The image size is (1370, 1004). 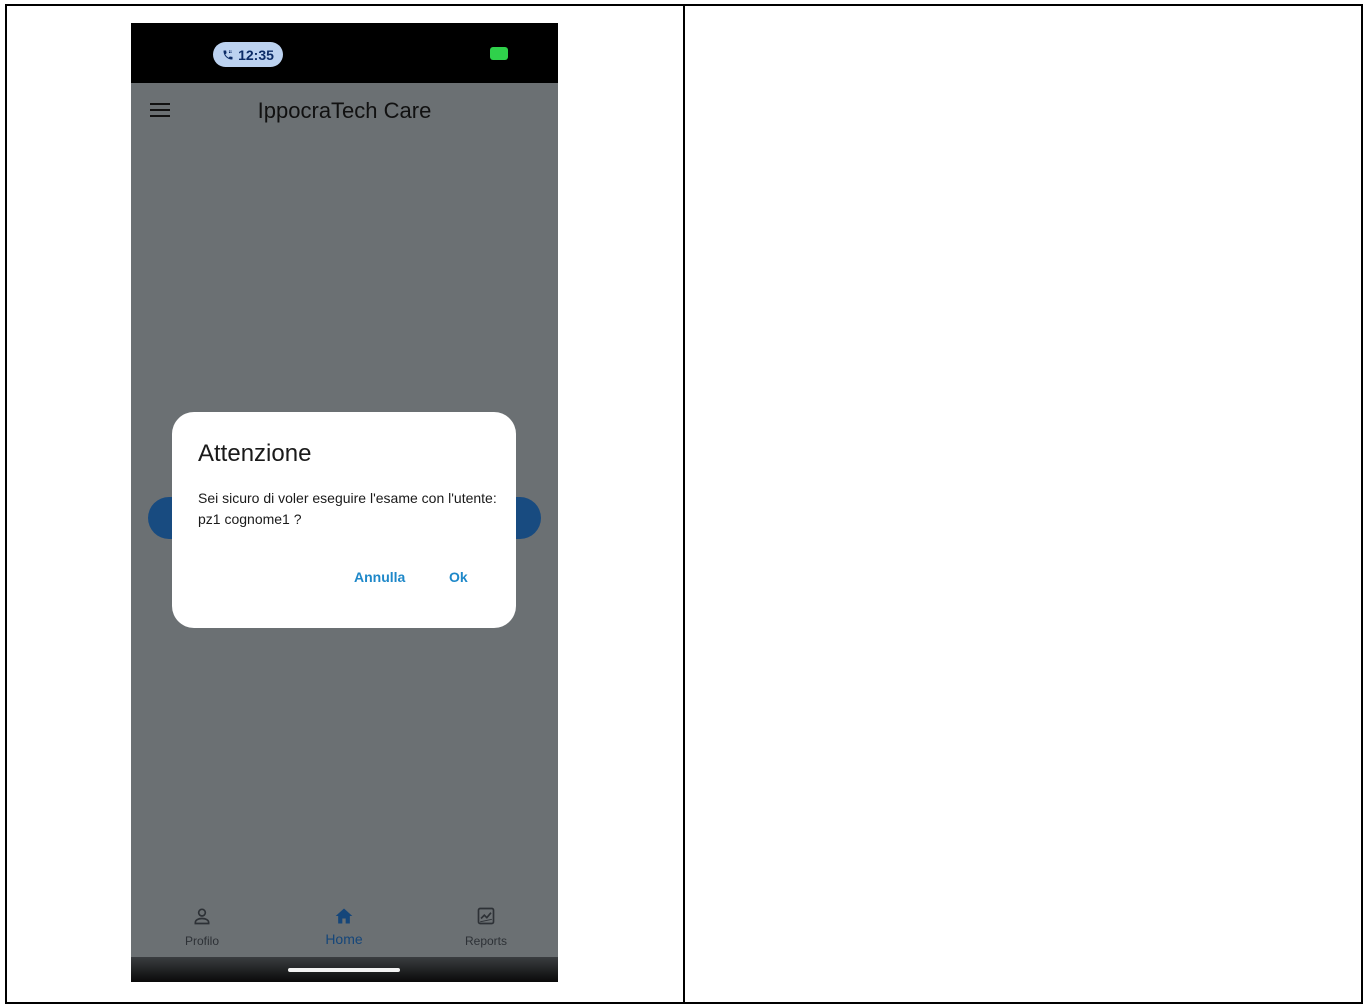 I want to click on dialog-title: Attenzione, so click(x=255, y=453).